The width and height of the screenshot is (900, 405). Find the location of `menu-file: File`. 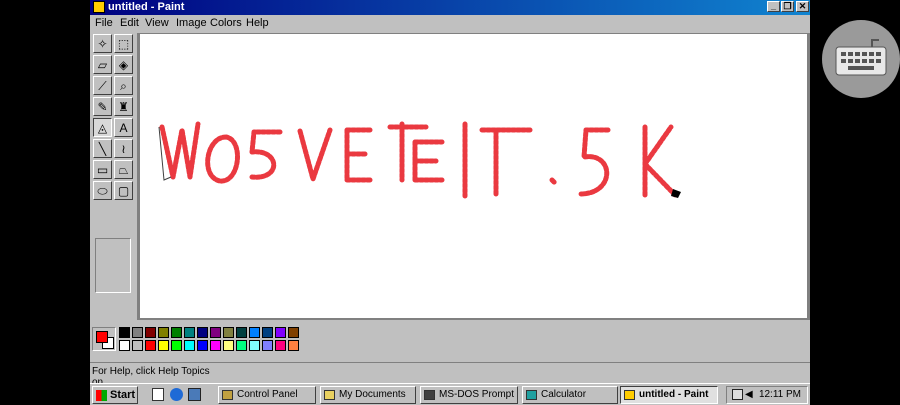

menu-file: File is located at coordinates (104, 23).